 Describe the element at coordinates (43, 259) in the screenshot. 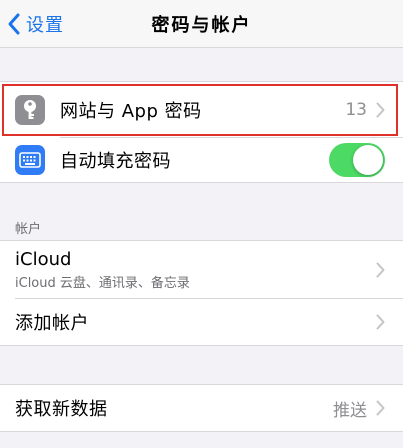

I see `icloud-title: iCloud` at that location.